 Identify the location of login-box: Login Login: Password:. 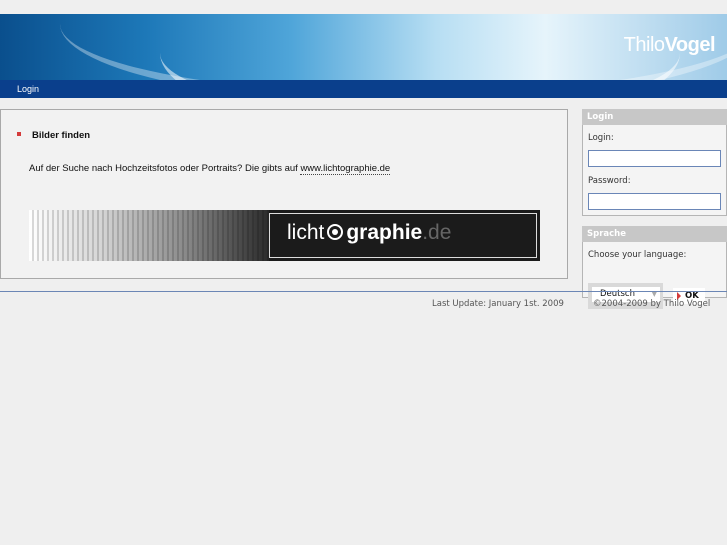
(654, 162).